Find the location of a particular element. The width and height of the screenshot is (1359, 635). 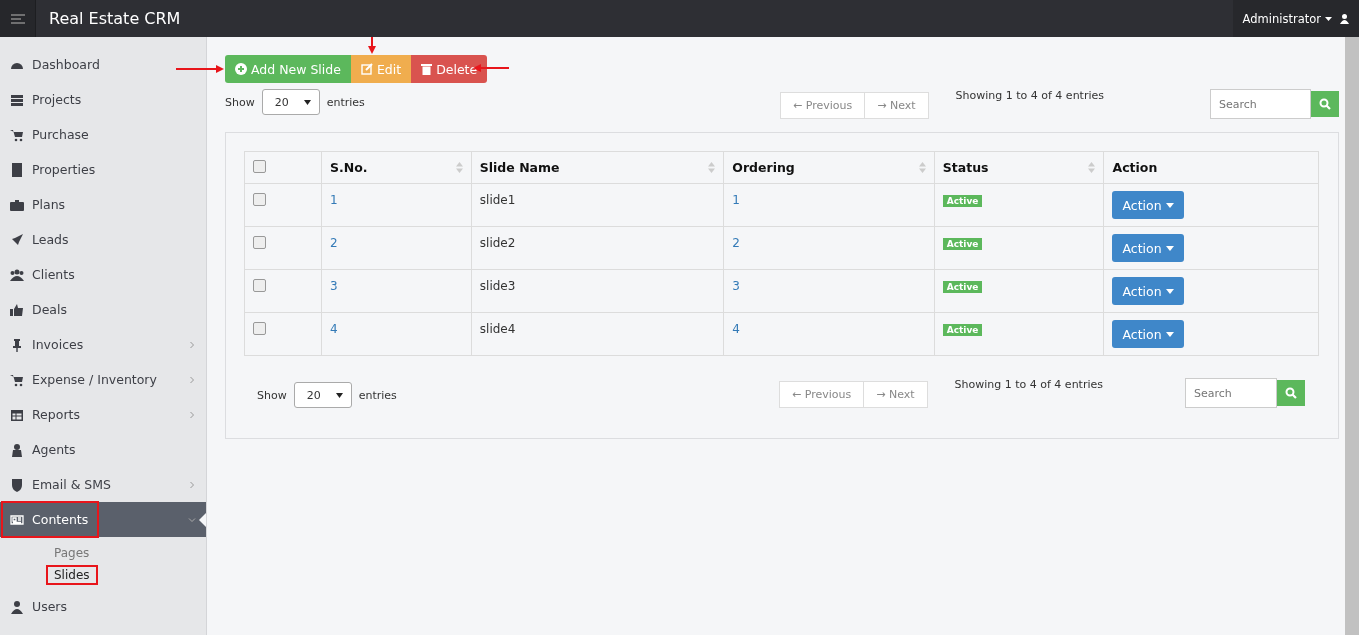

sidebar-item: Projects is located at coordinates (103, 99).